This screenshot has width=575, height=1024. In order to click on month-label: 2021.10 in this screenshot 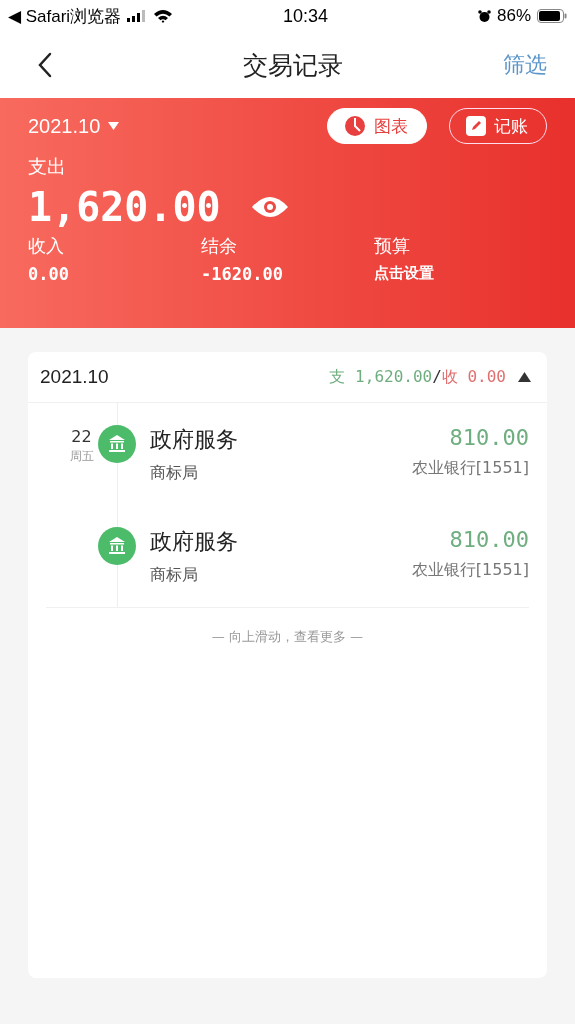, I will do `click(74, 377)`.